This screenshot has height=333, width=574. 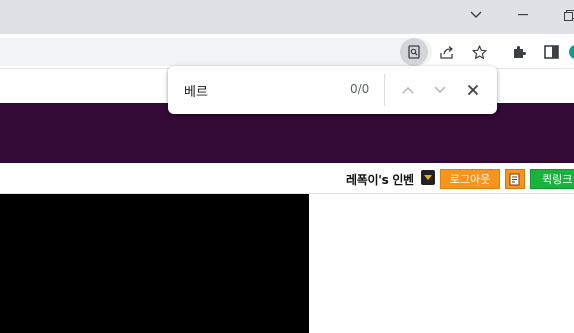 I want to click on profile-avatar, so click(x=571, y=52).